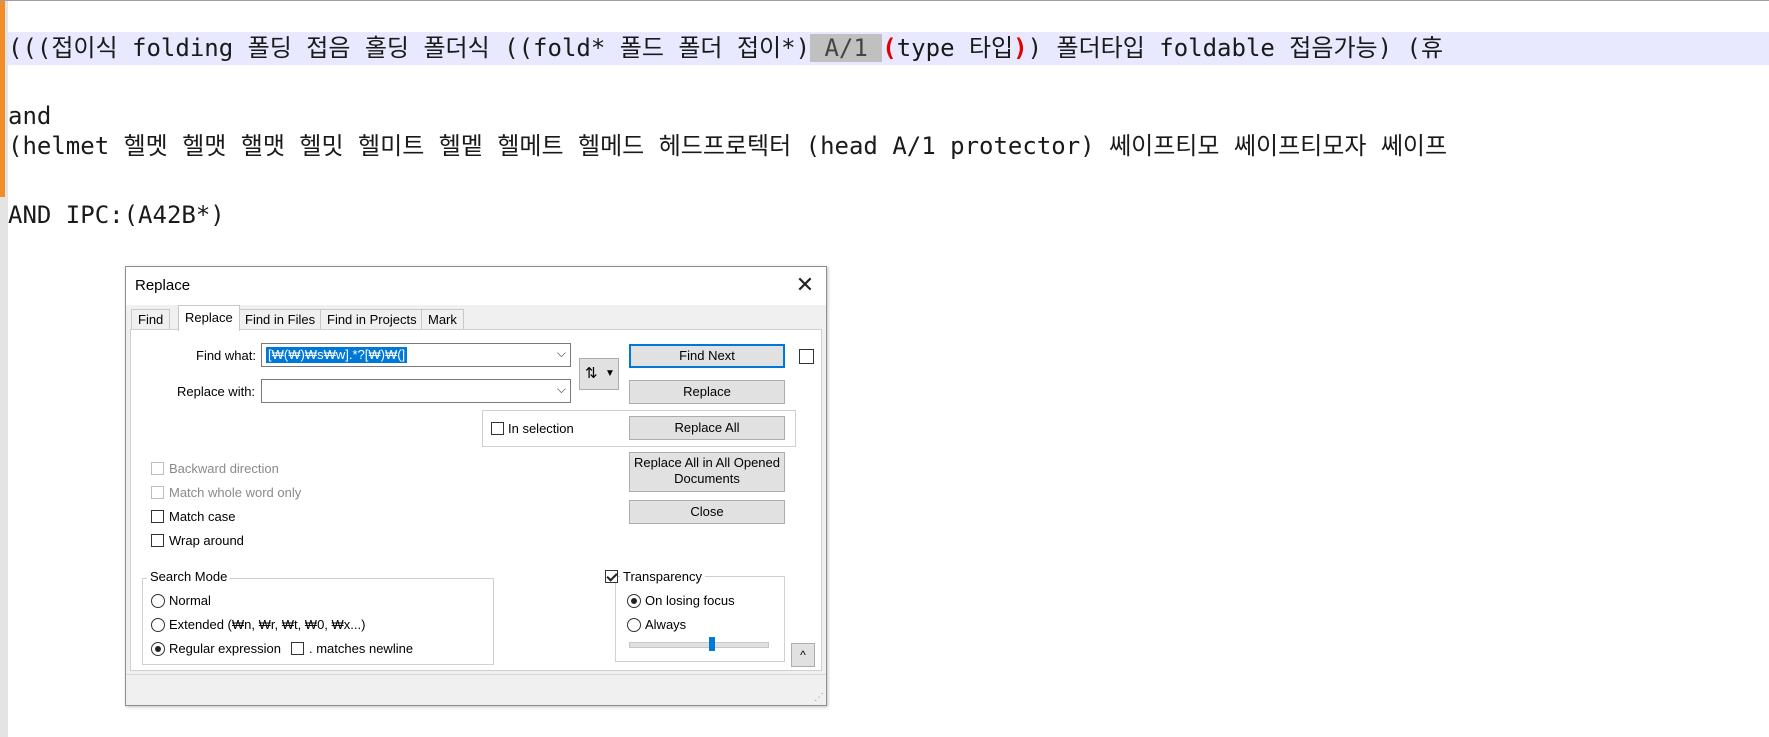 The image size is (1769, 737). Describe the element at coordinates (690, 600) in the screenshot. I see `on-losing-focus-label: On losing focus` at that location.